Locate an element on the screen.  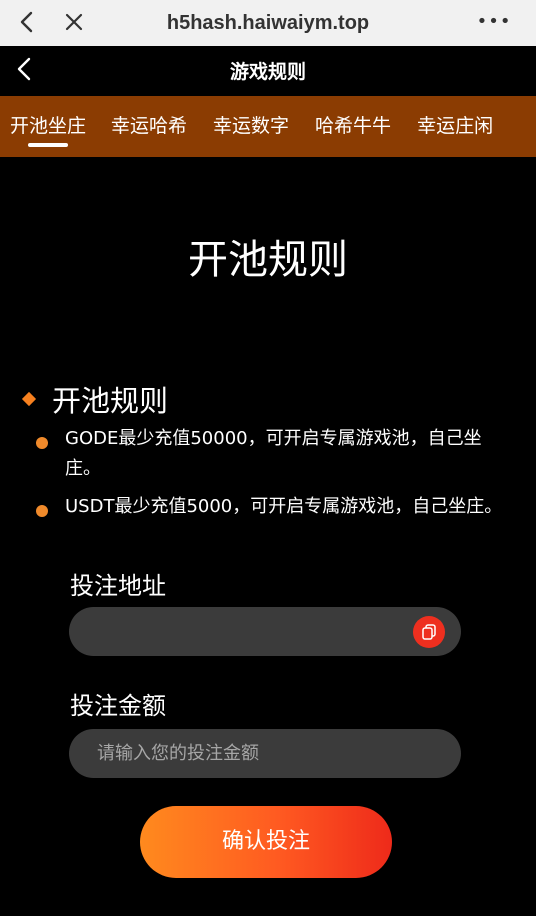
more-menu-button: ••• is located at coordinates (494, 22).